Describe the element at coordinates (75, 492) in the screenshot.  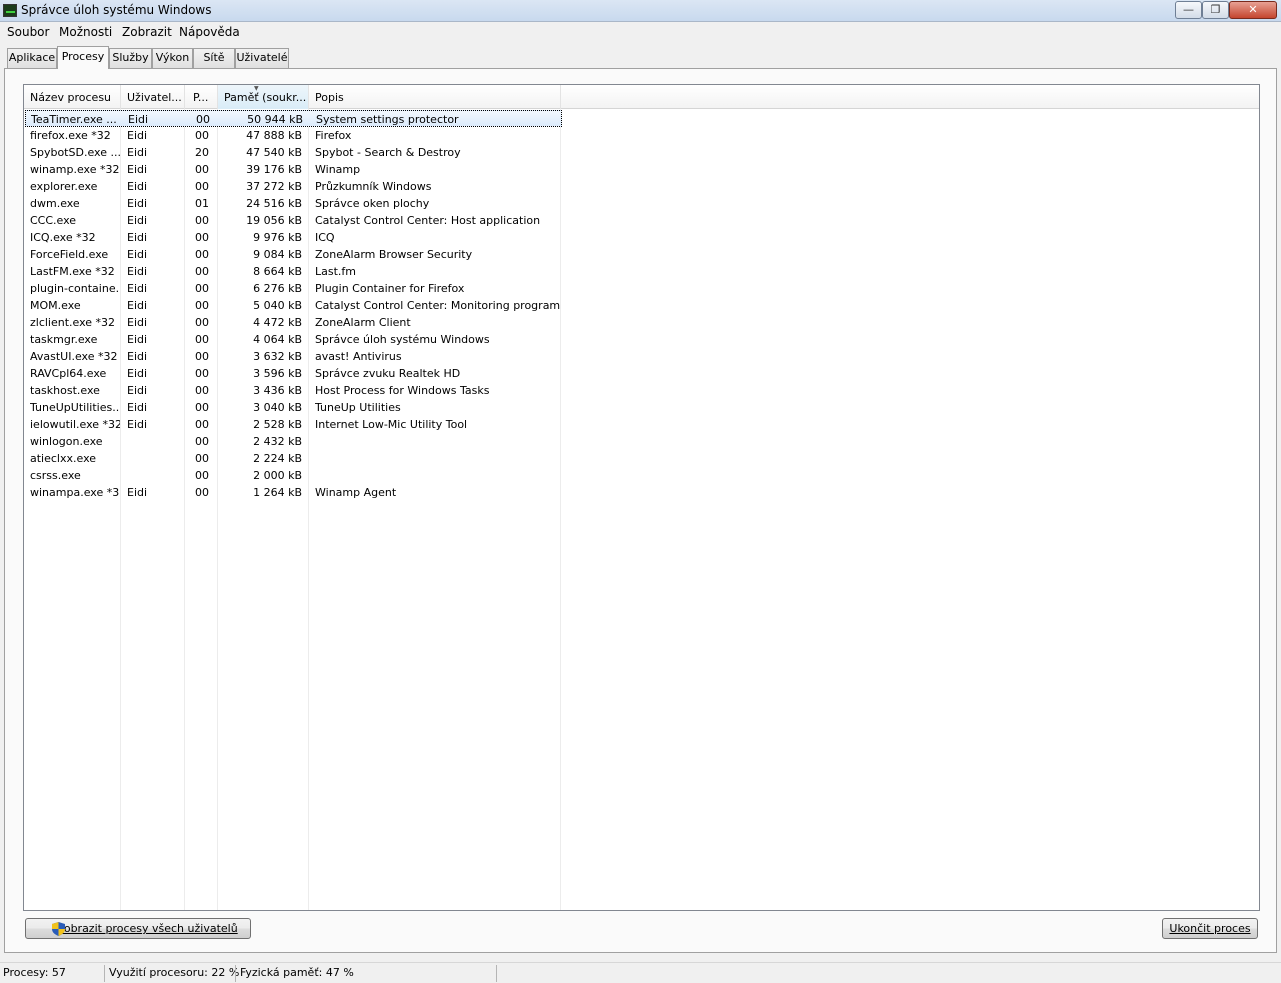
I see `process-name: winampa.exe *32` at that location.